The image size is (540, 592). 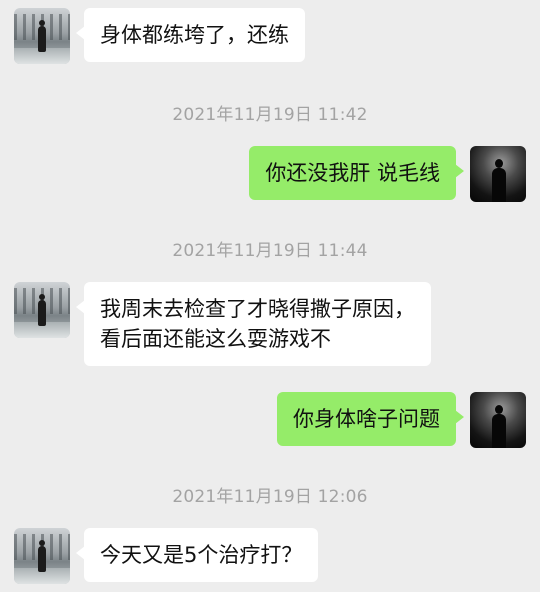 I want to click on message-bubble-outgoing: 你身体啥子问题, so click(x=370, y=419).